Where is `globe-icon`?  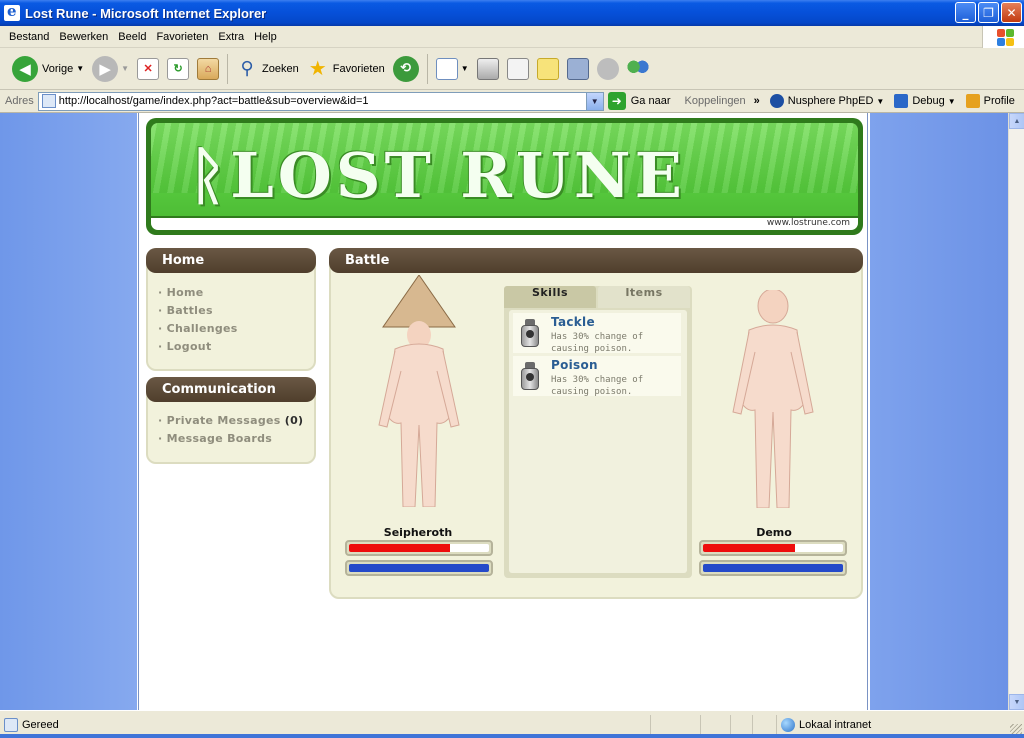
globe-icon is located at coordinates (788, 725).